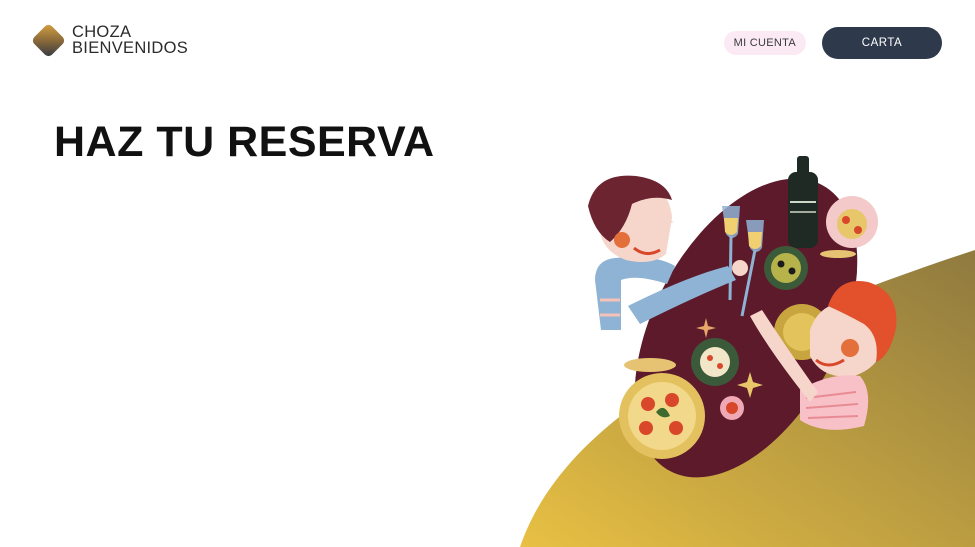  I want to click on page-title: HAZ TU RESERVA, so click(244, 142).